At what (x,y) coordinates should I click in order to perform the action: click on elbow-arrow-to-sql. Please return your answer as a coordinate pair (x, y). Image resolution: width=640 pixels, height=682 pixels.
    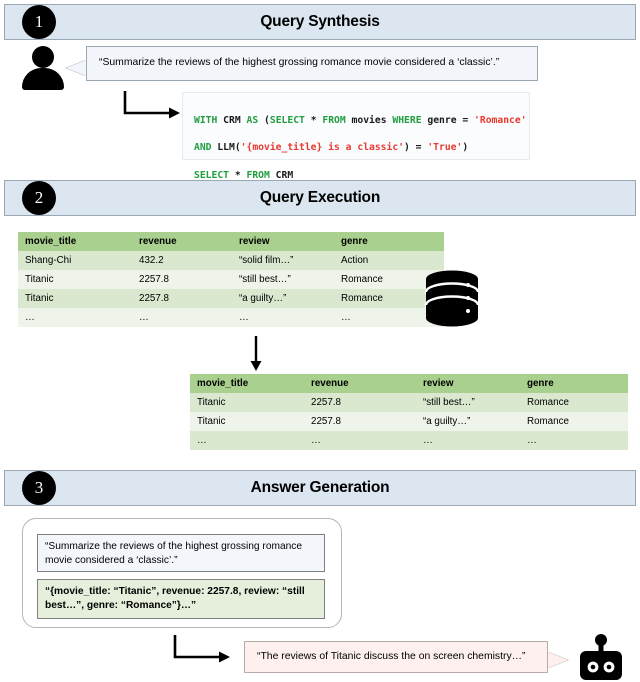
    Looking at the image, I should click on (151, 105).